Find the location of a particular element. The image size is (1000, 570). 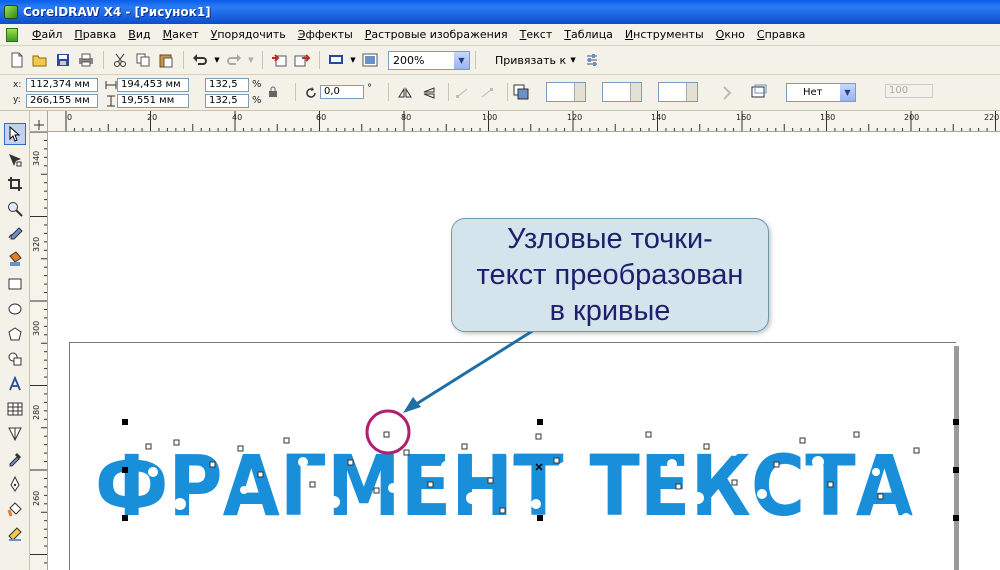

open-folder-icon is located at coordinates (40, 60).